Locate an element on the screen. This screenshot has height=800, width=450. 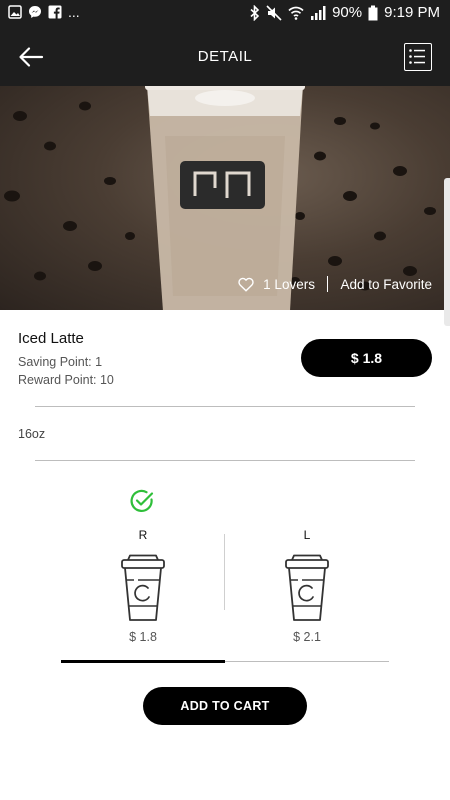
size-price: $ 1.8 is located at coordinates (143, 637).